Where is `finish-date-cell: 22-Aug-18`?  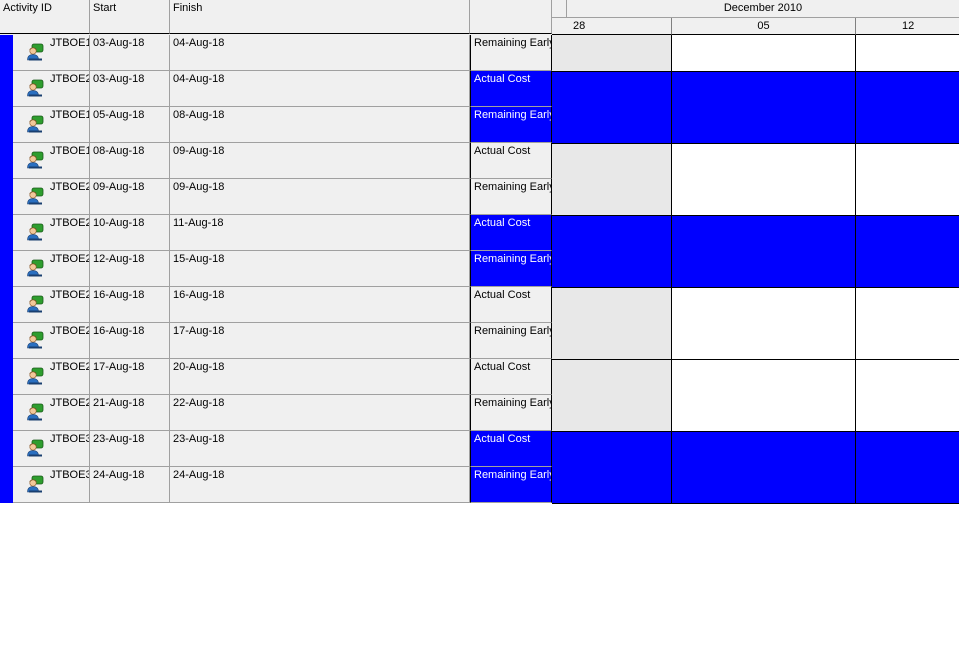
finish-date-cell: 22-Aug-18 is located at coordinates (320, 413).